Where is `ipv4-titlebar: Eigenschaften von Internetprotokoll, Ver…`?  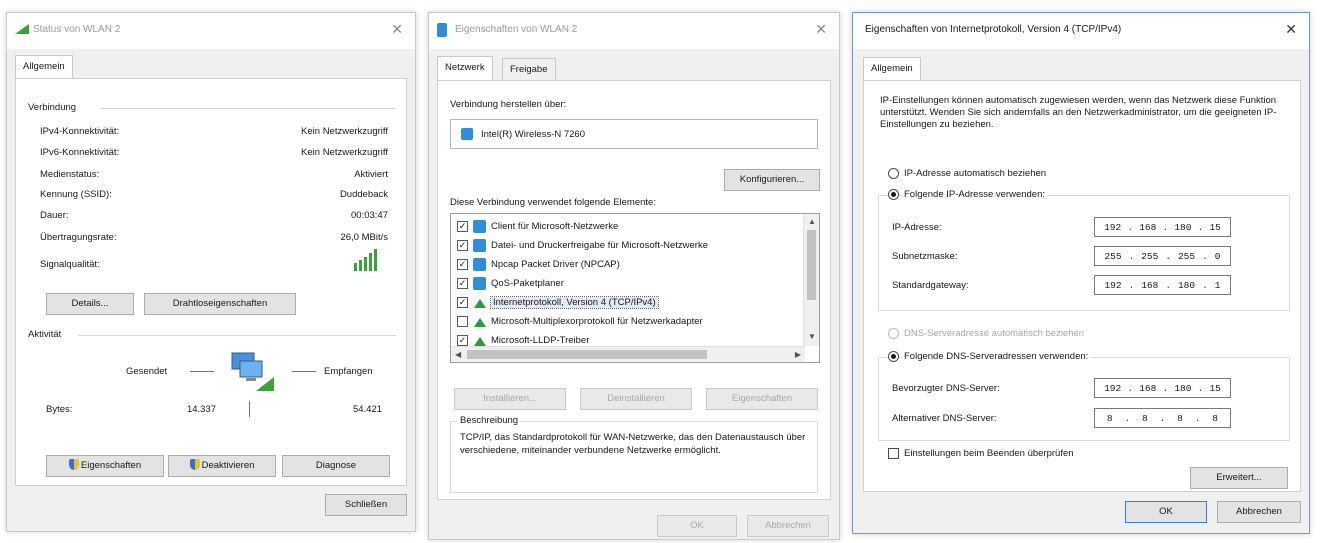
ipv4-titlebar: Eigenschaften von Internetprotokoll, Ver… is located at coordinates (1081, 31).